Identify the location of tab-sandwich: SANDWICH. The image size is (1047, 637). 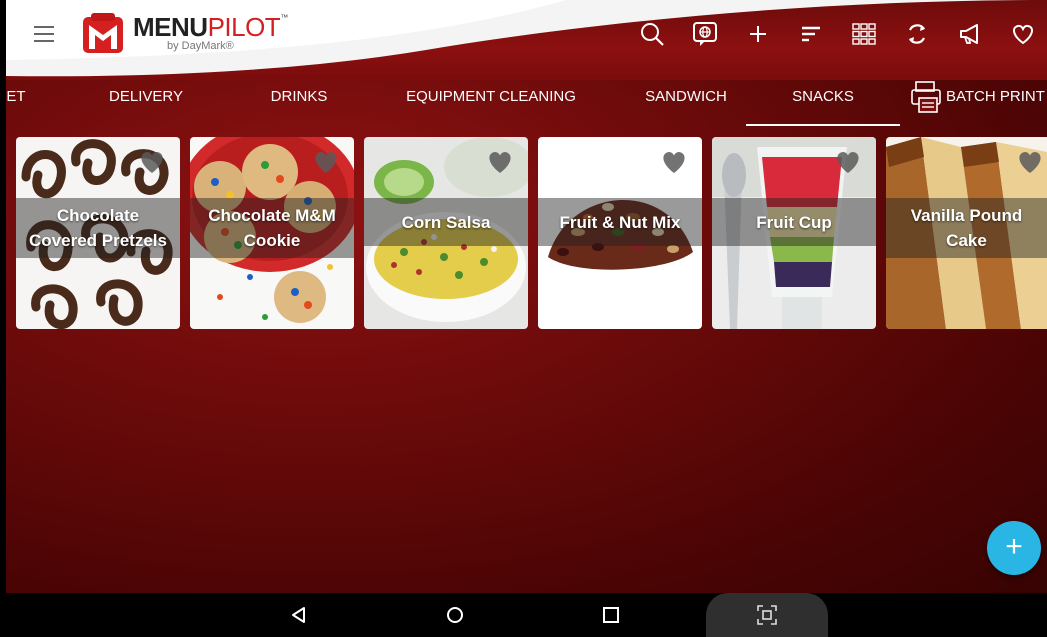
(686, 103).